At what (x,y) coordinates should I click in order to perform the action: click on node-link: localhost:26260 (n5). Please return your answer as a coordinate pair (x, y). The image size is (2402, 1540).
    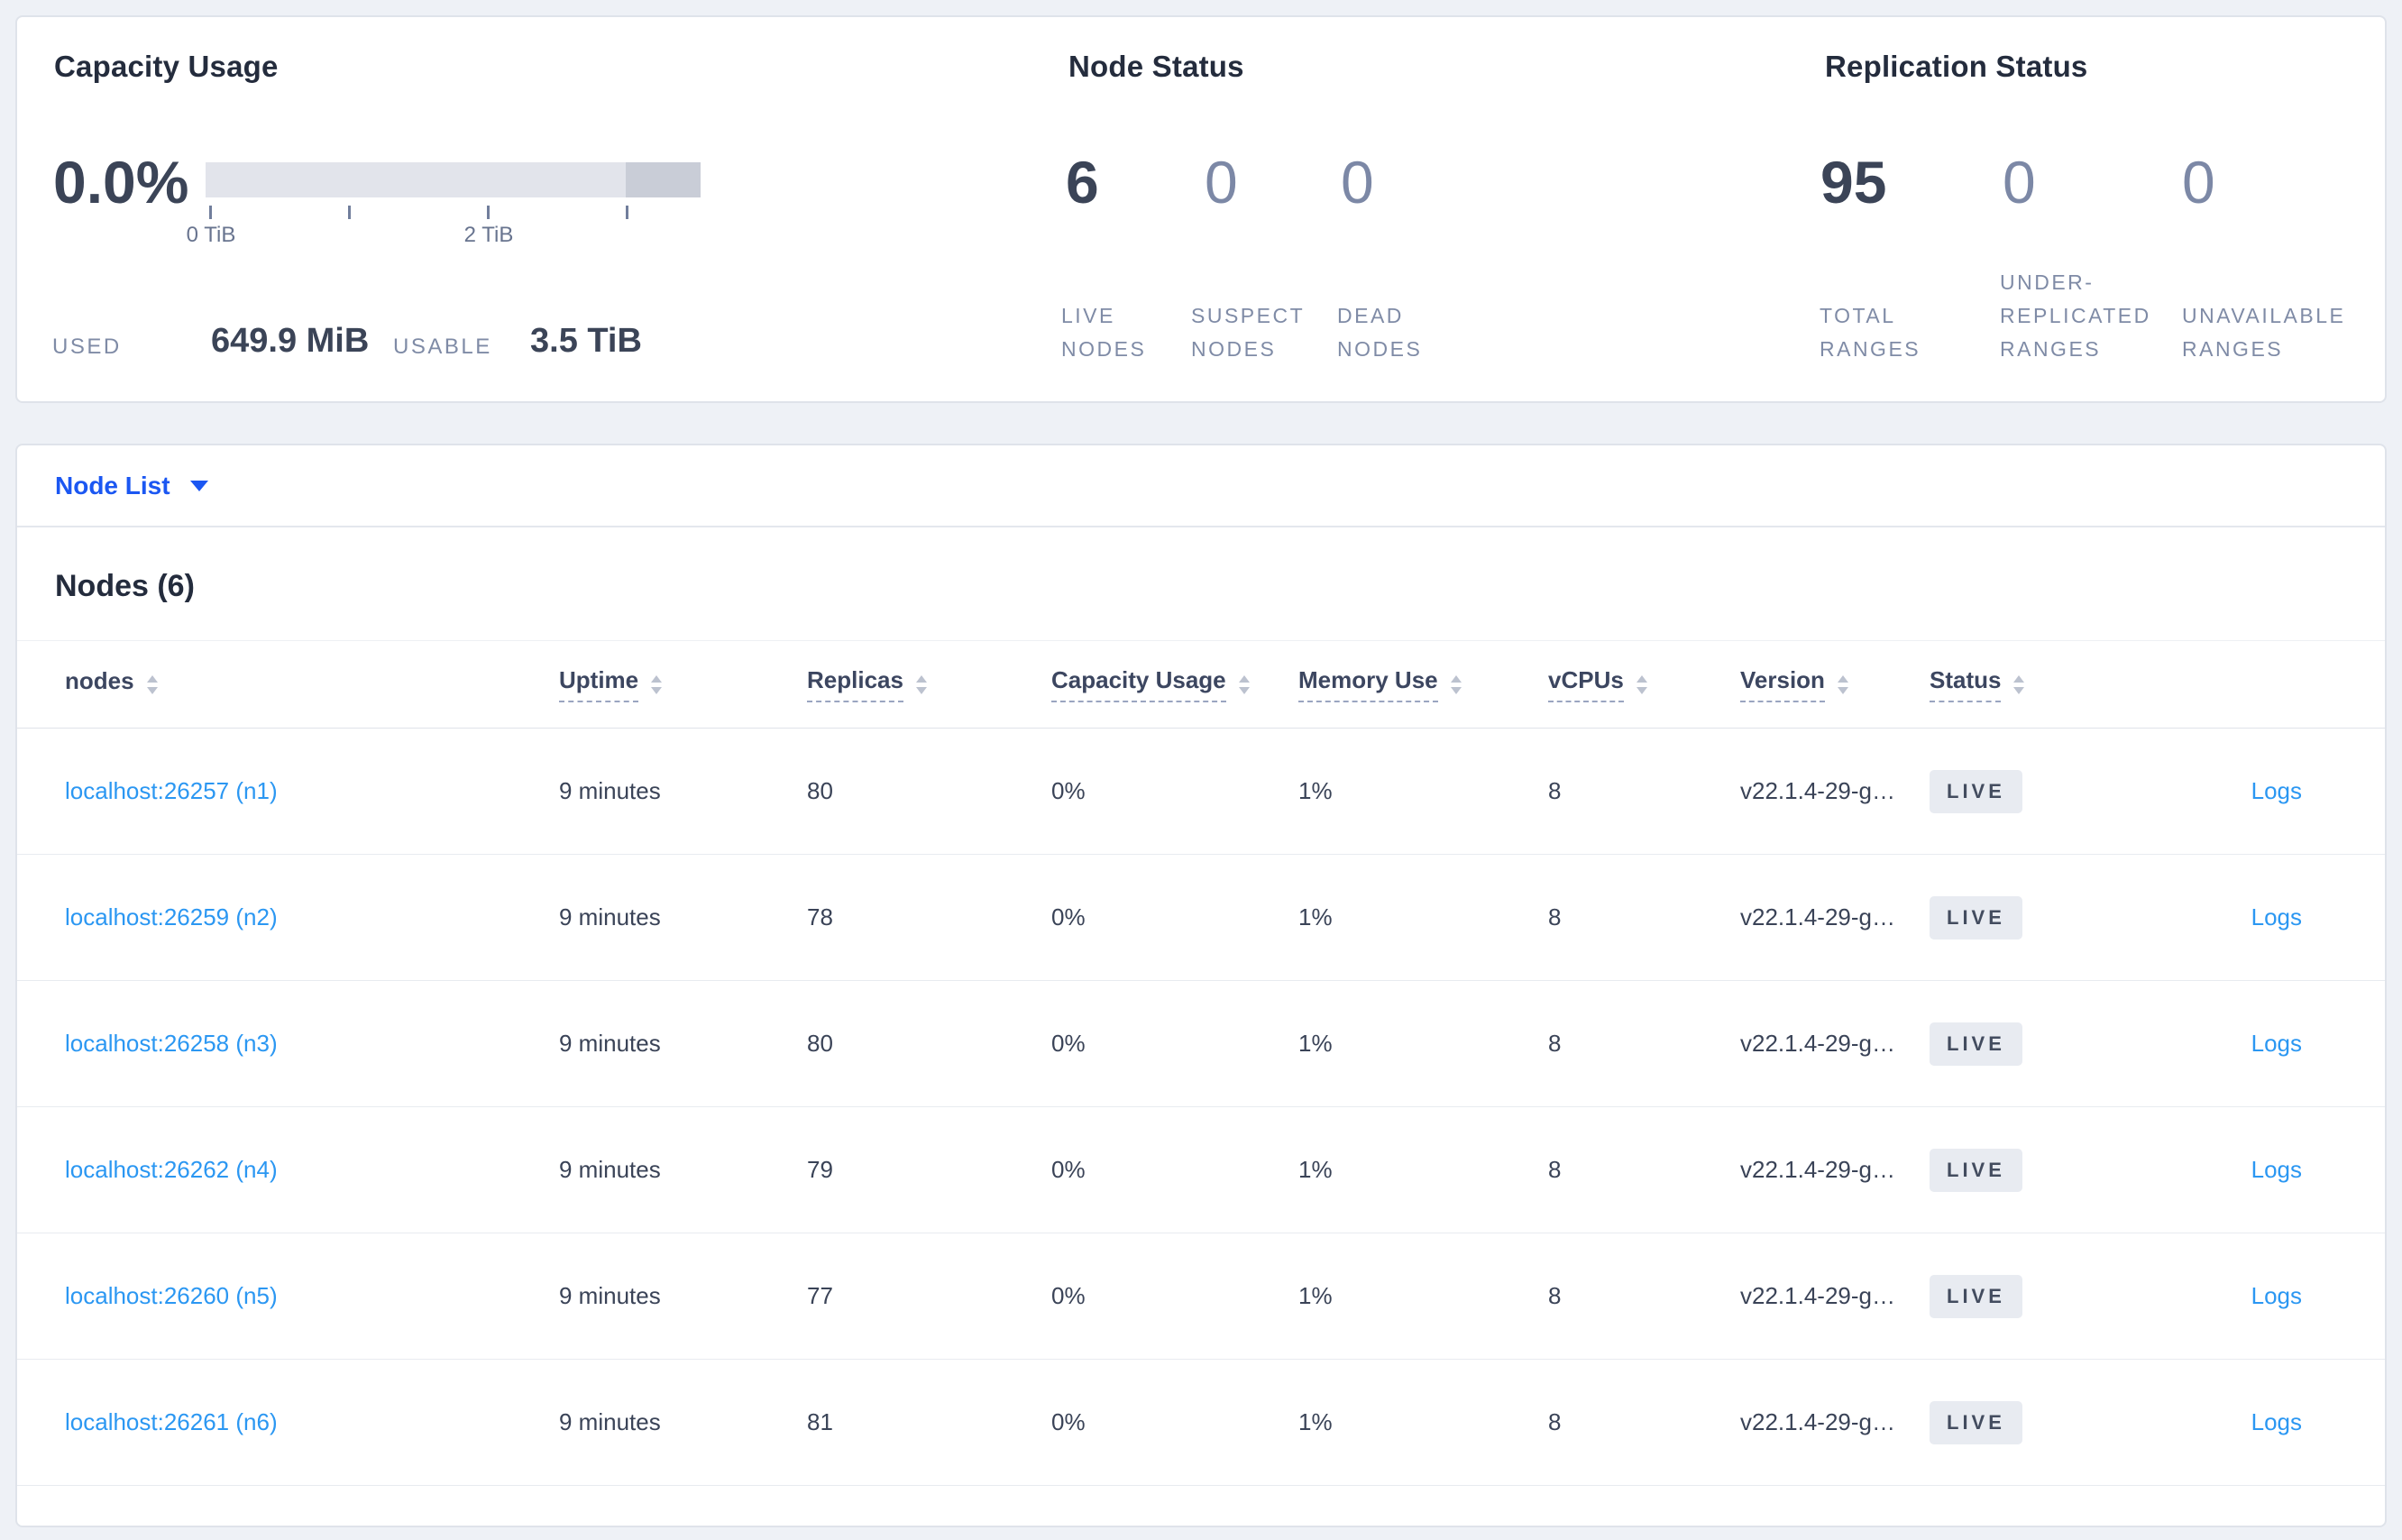
    Looking at the image, I should click on (171, 1296).